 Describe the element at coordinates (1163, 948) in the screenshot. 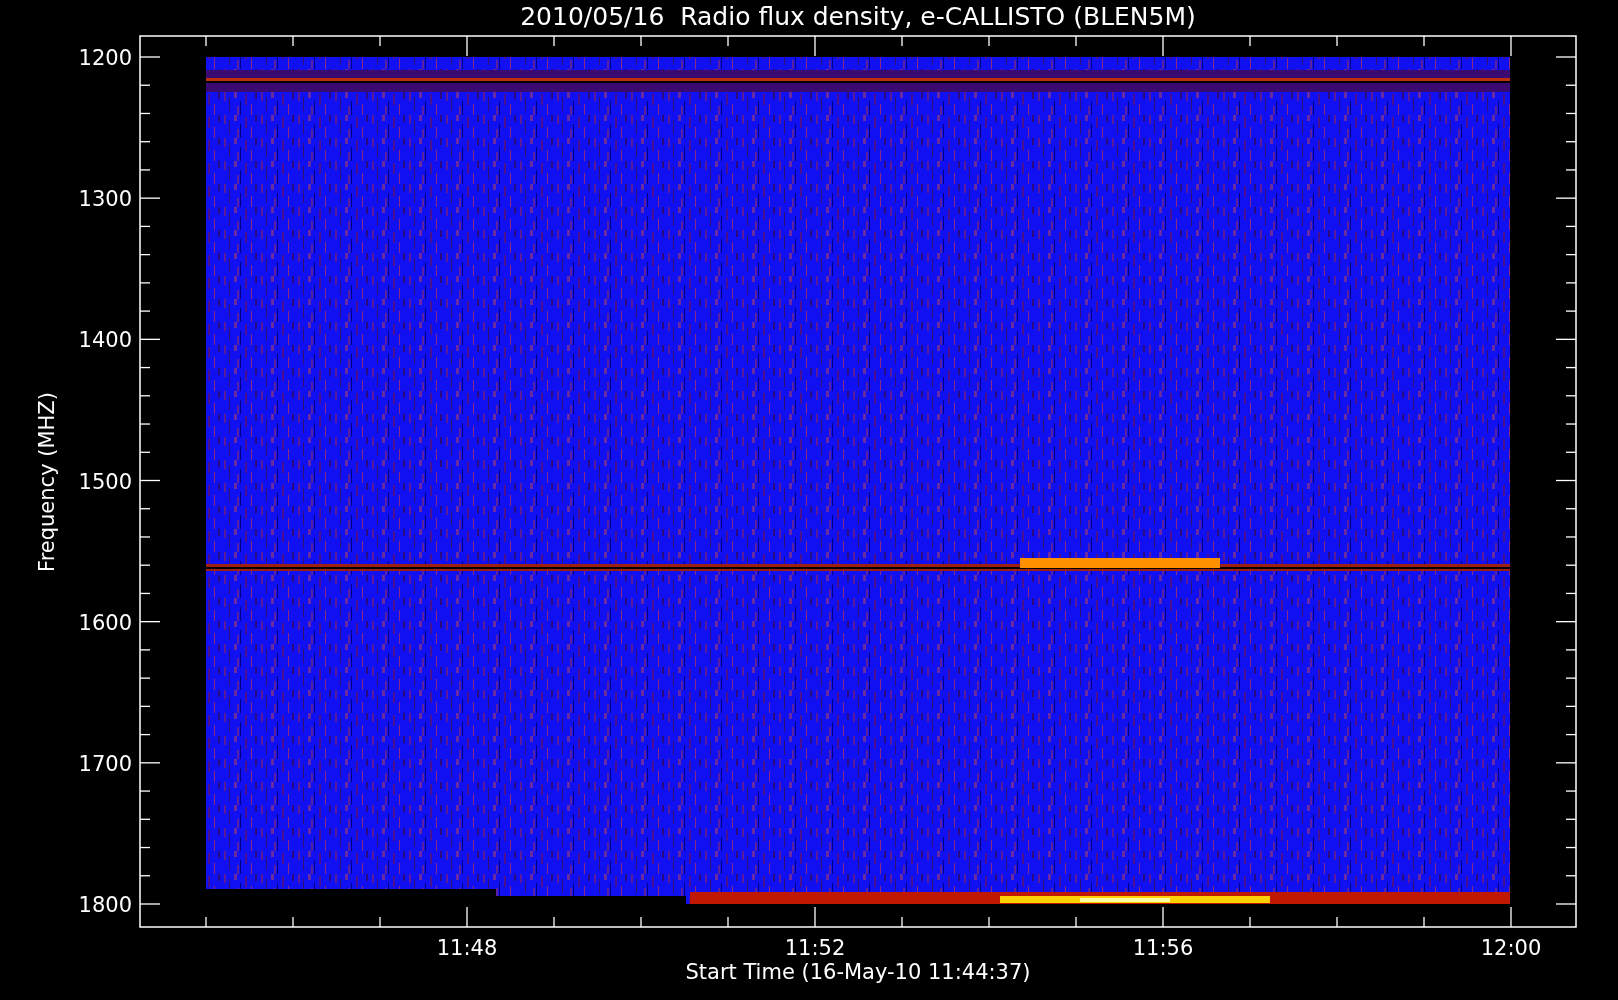

I see `x-tick-label: 11:56` at that location.